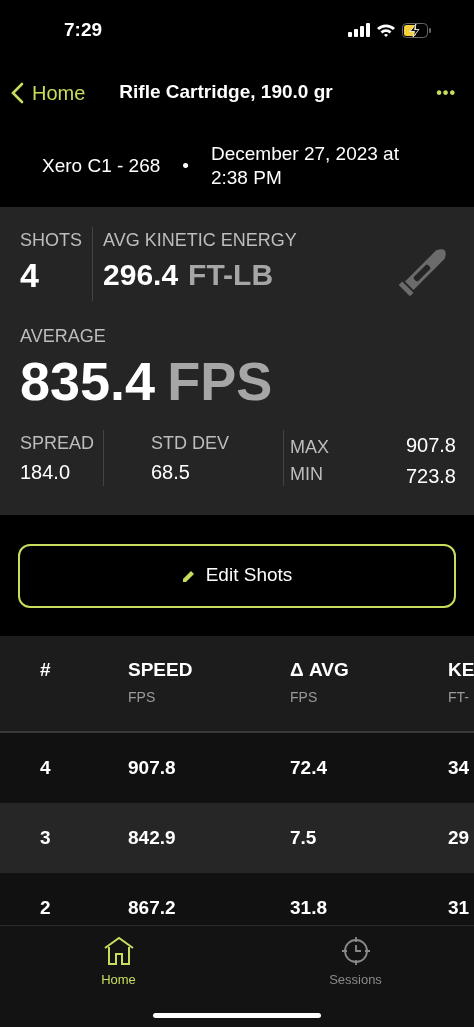 The width and height of the screenshot is (474, 1027). What do you see at coordinates (152, 767) in the screenshot?
I see `table-cell: 907.8` at bounding box center [152, 767].